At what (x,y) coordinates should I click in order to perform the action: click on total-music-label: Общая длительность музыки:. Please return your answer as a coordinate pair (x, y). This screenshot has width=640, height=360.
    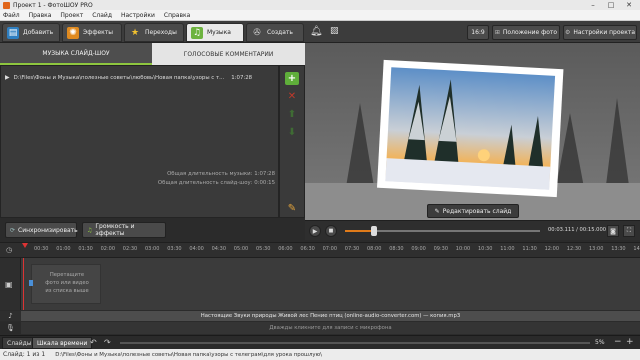
    Looking at the image, I should click on (210, 174).